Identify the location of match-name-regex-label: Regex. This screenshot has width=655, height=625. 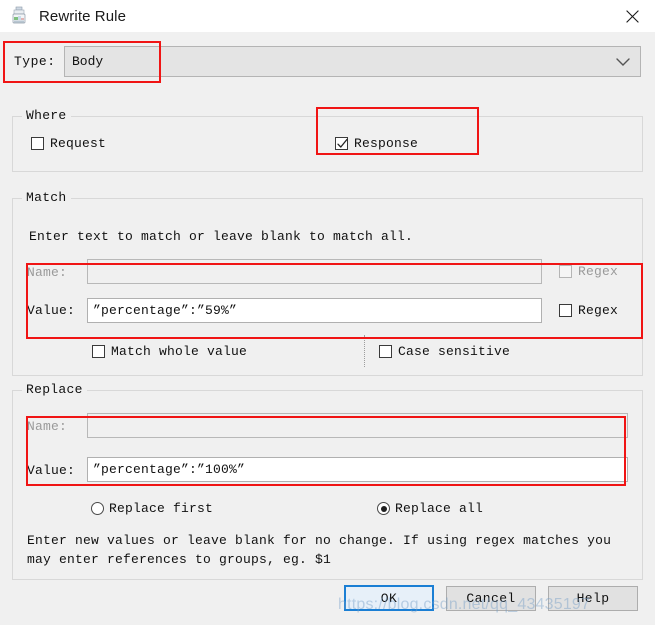
(598, 271).